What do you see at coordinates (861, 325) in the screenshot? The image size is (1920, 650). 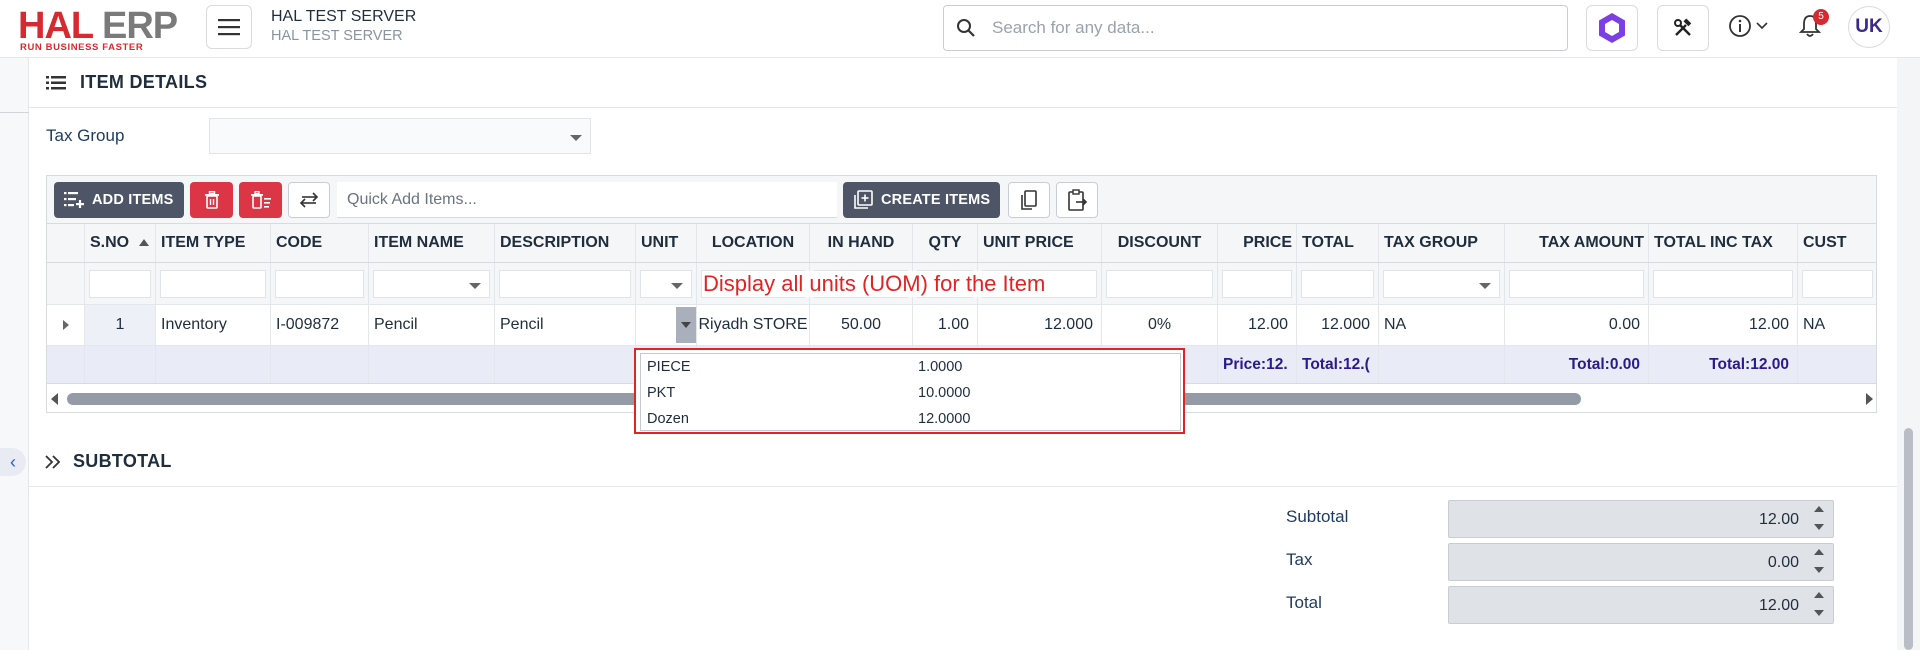 I see `cell-in-hand: 50.00` at bounding box center [861, 325].